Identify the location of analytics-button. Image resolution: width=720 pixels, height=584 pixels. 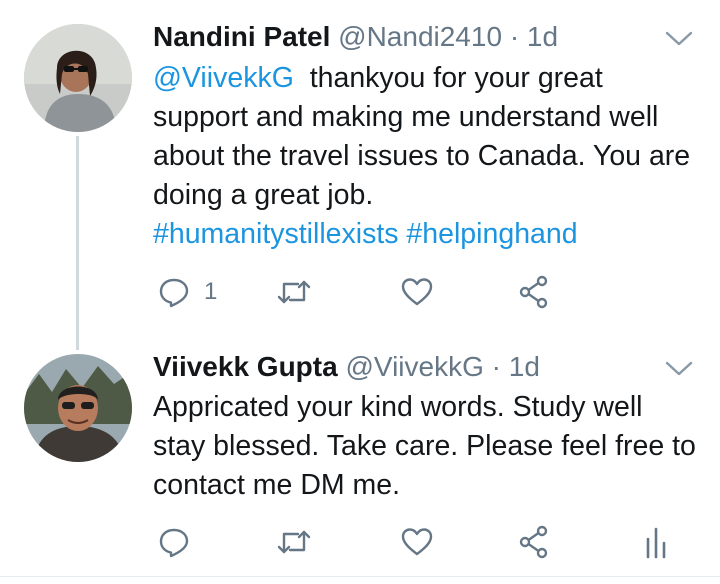
(656, 542).